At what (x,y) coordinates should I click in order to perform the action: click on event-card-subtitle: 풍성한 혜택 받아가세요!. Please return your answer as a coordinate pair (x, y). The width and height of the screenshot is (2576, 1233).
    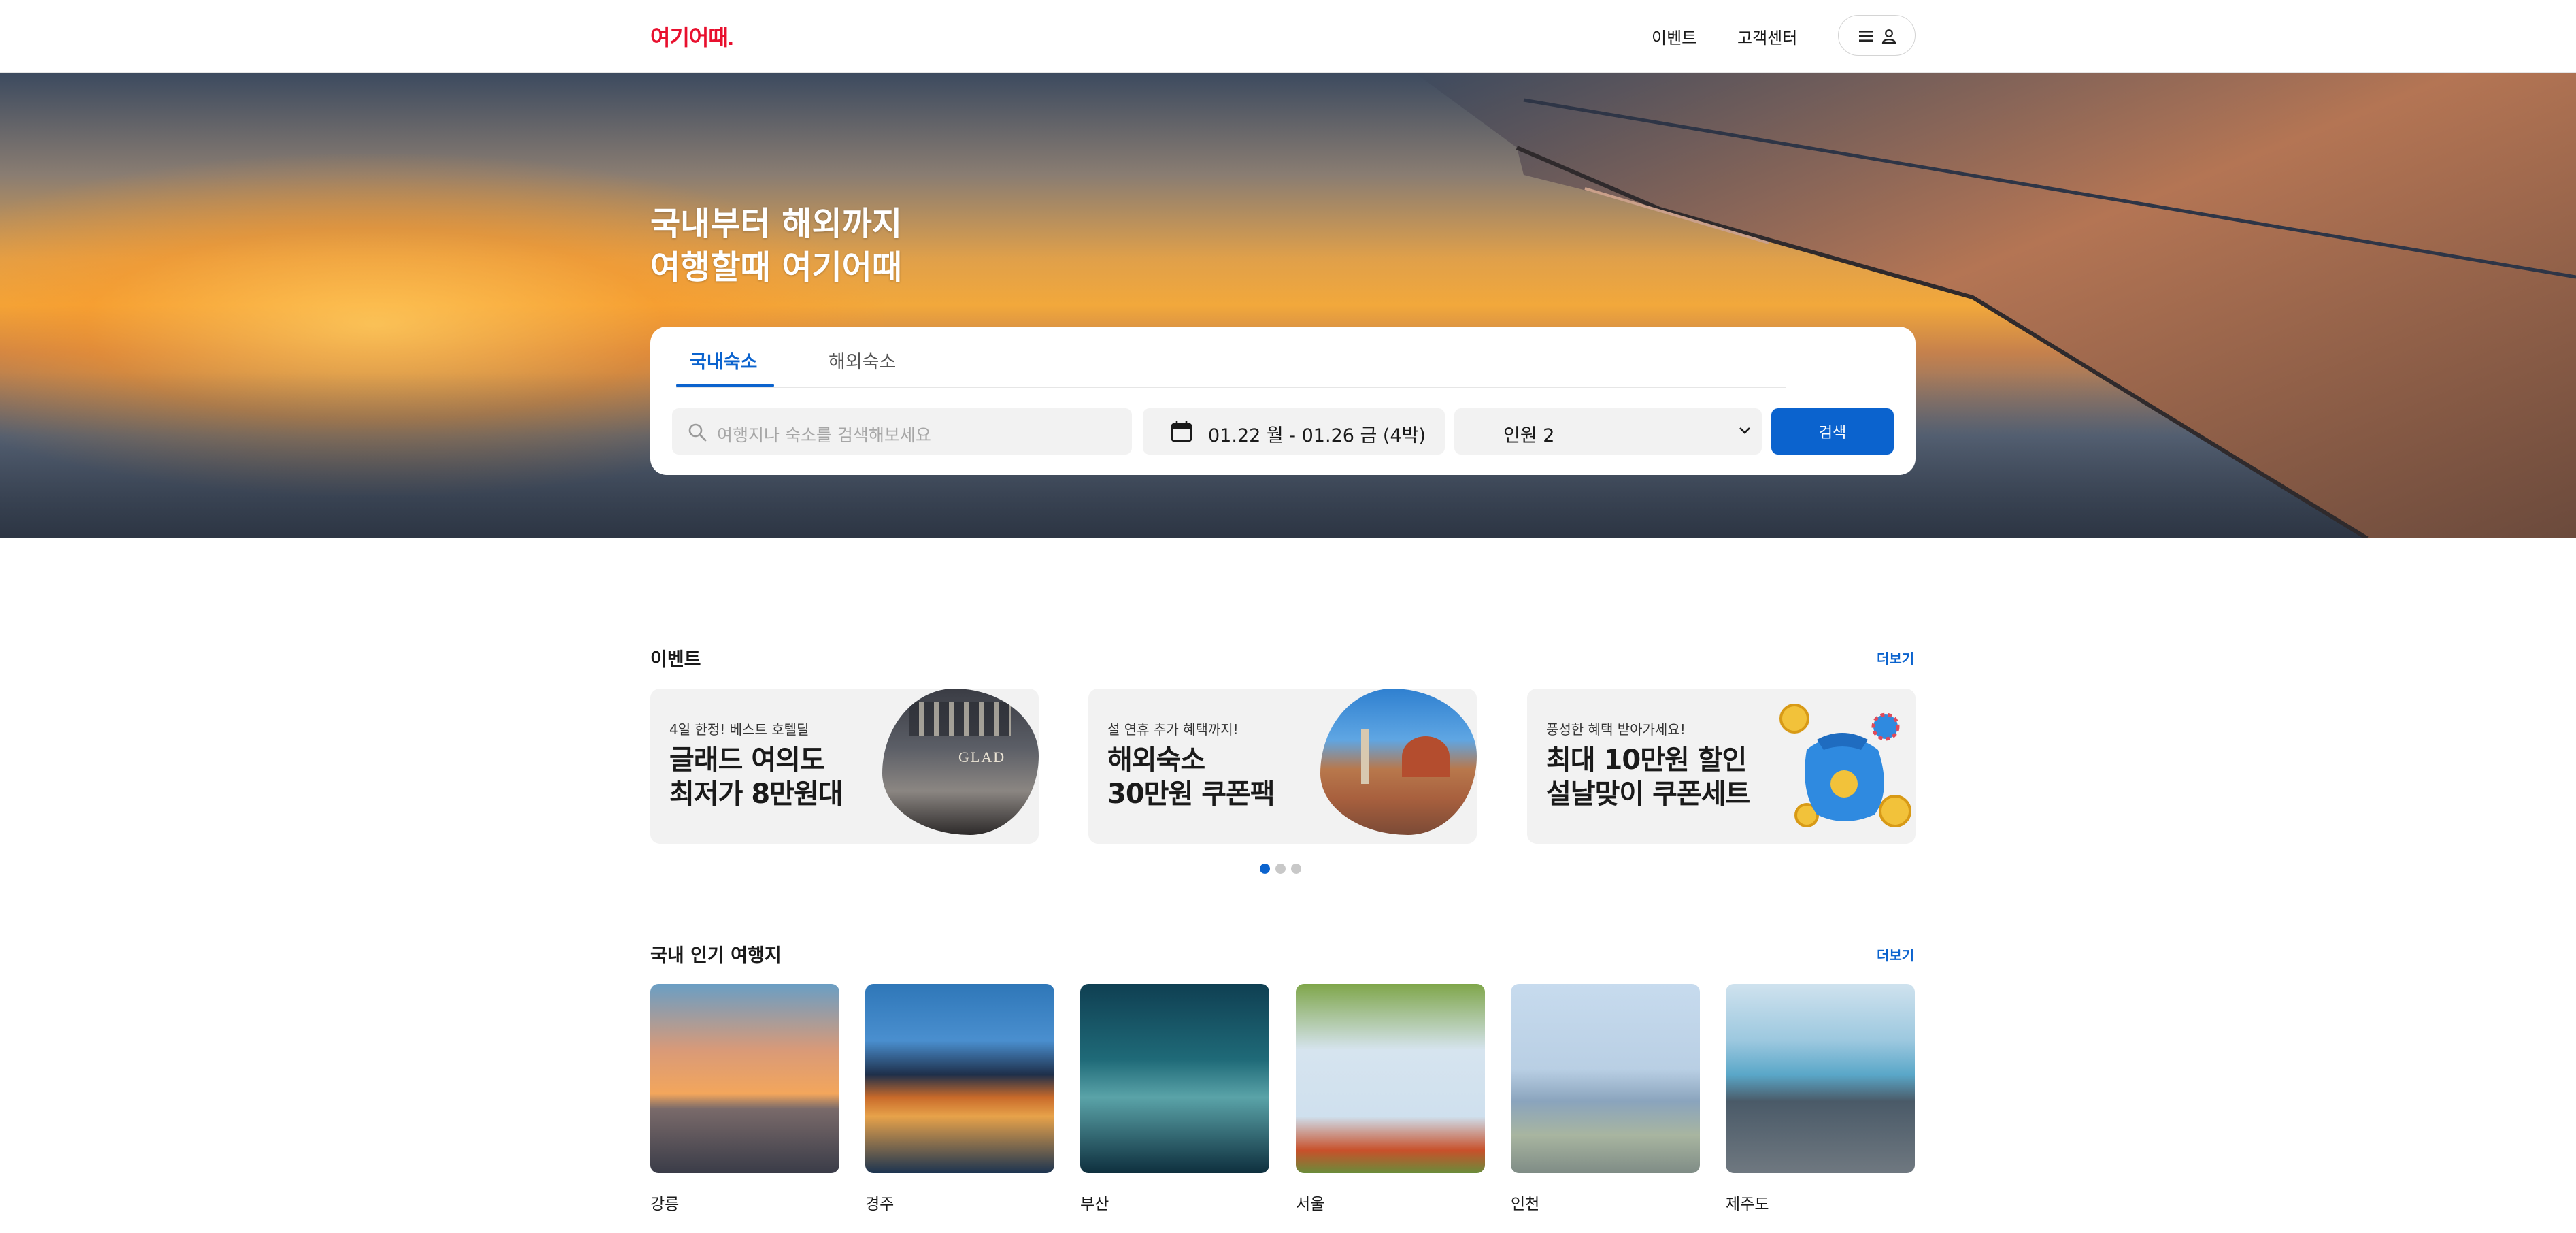
    Looking at the image, I should click on (1616, 729).